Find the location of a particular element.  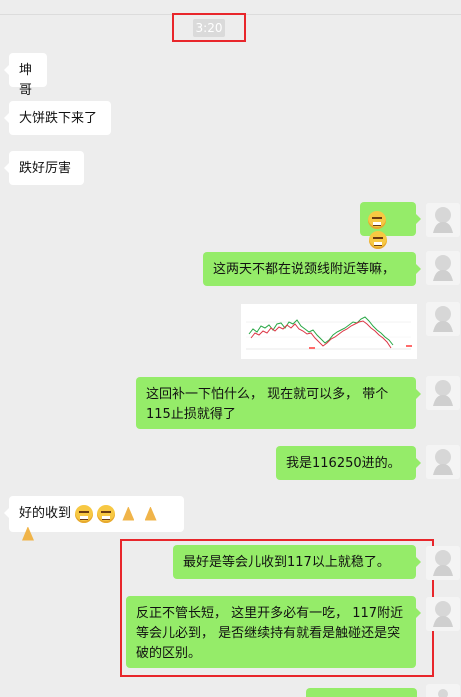

message-right-3: 我是116250进的。 is located at coordinates (348, 463).